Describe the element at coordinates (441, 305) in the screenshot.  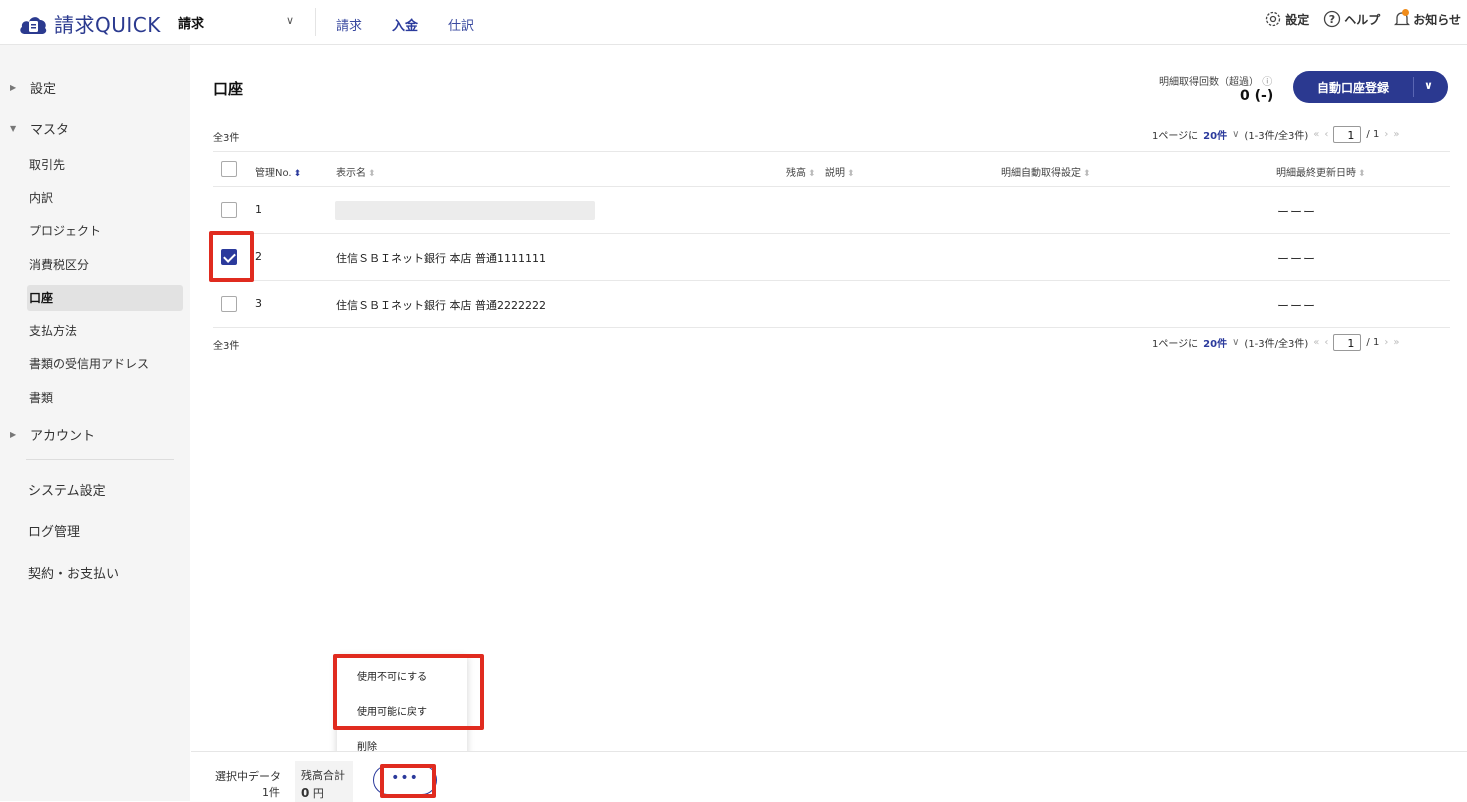
I see `row-name: 住信ＳＢＩネット銀行 本店 普通2222222` at that location.